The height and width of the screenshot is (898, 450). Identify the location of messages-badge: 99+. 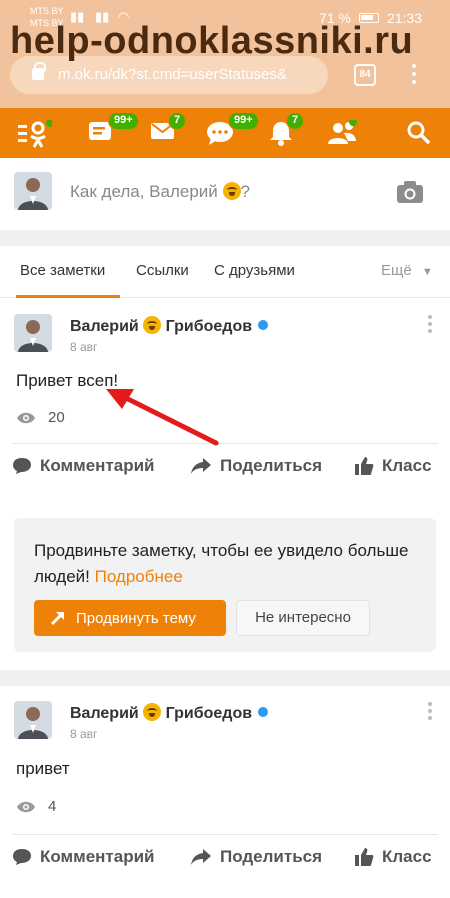
(123, 121).